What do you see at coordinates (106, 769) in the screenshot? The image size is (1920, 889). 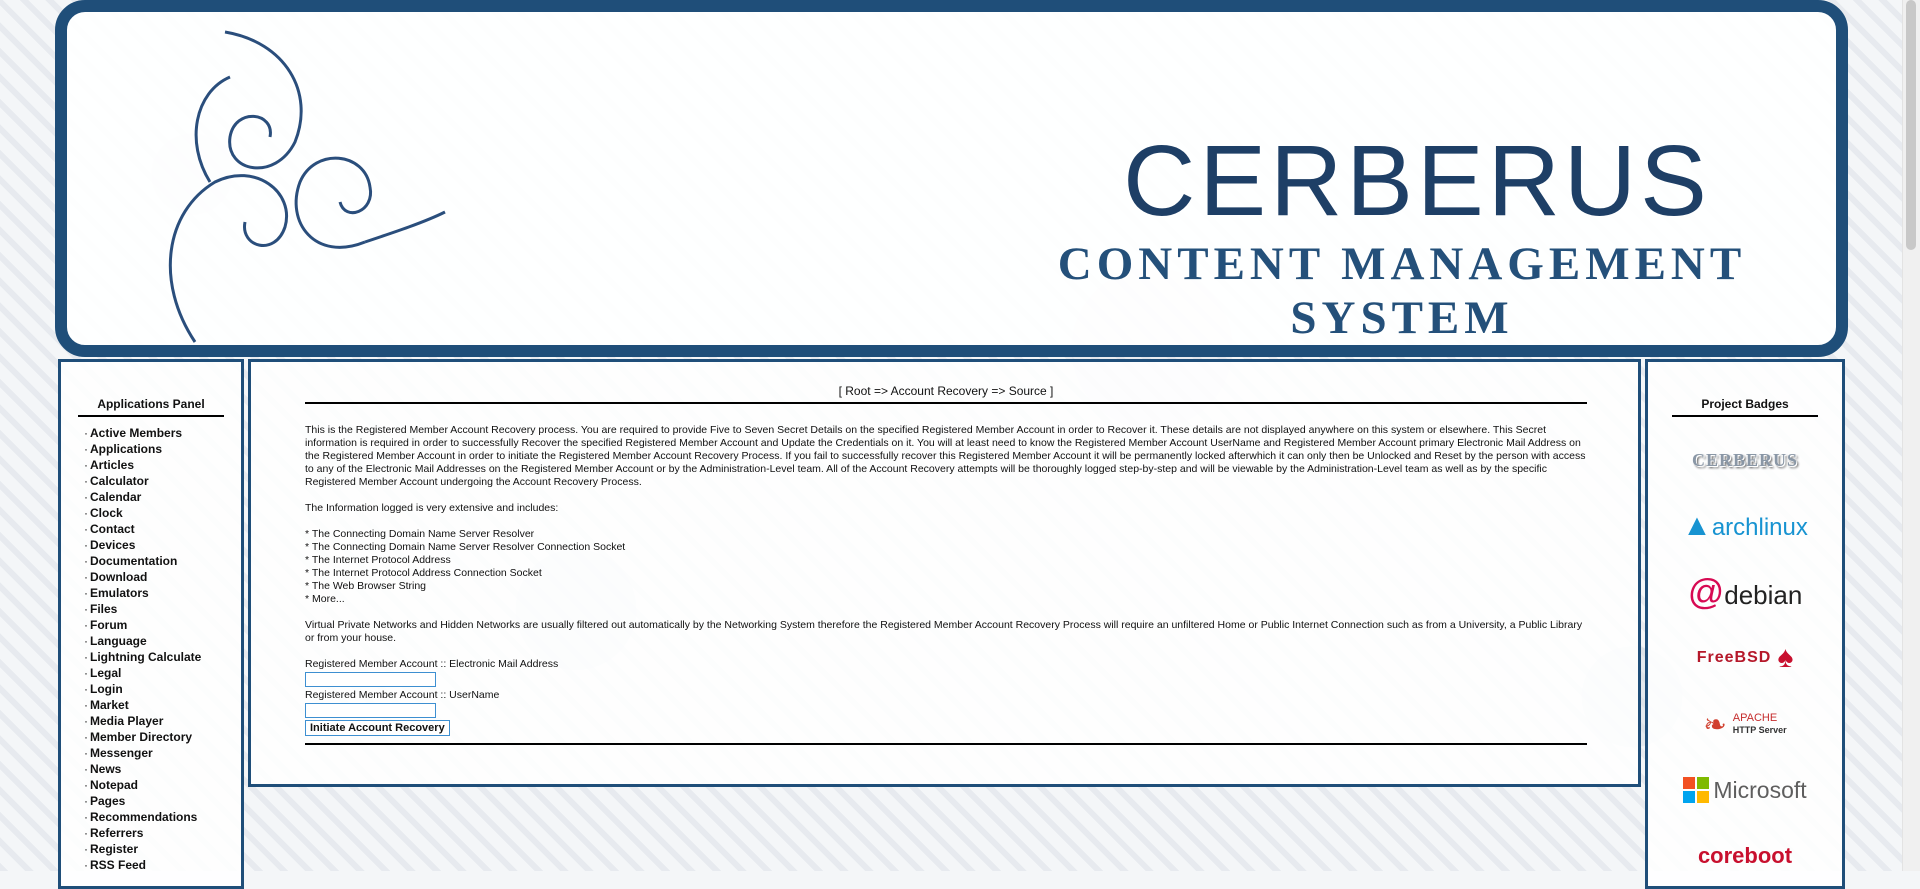 I see `nav-item-label: News` at bounding box center [106, 769].